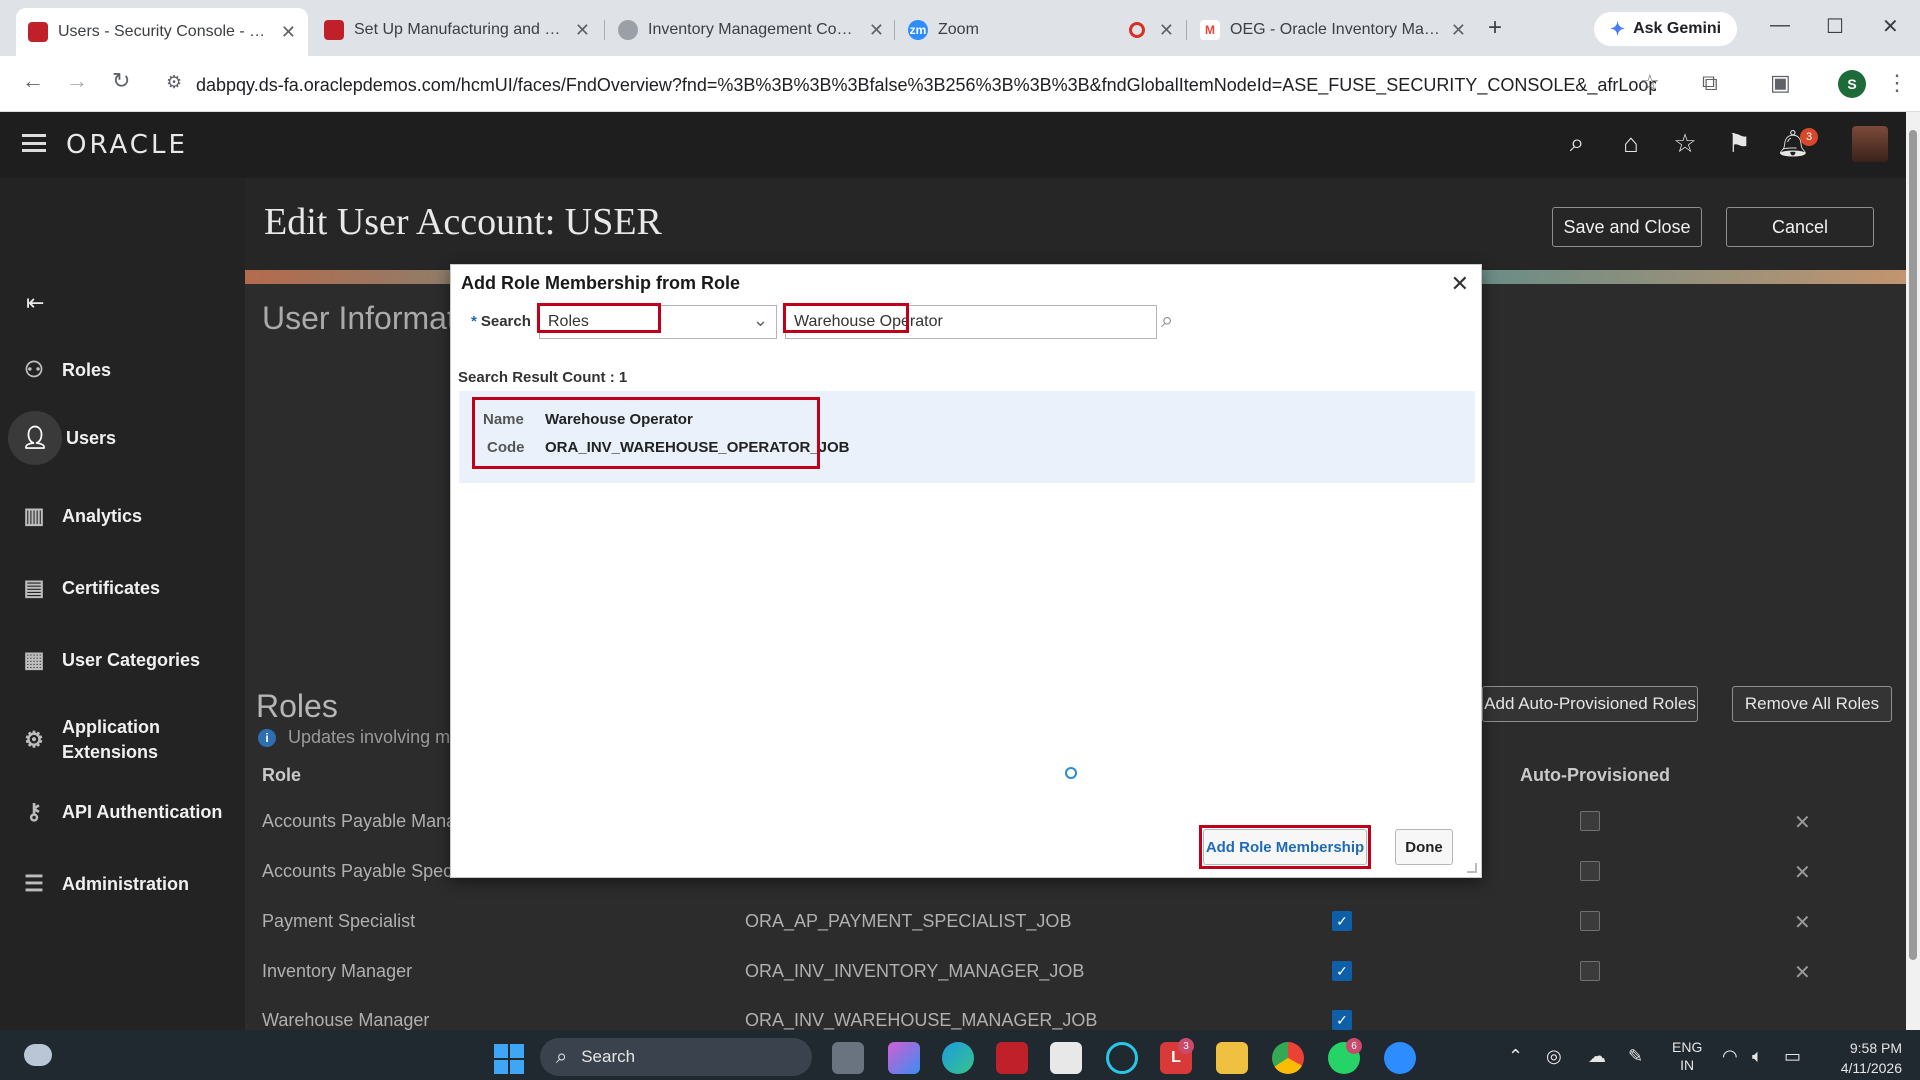  Describe the element at coordinates (1666, 29) in the screenshot. I see `ask-gemini-button: ✦ Ask Gemini` at that location.